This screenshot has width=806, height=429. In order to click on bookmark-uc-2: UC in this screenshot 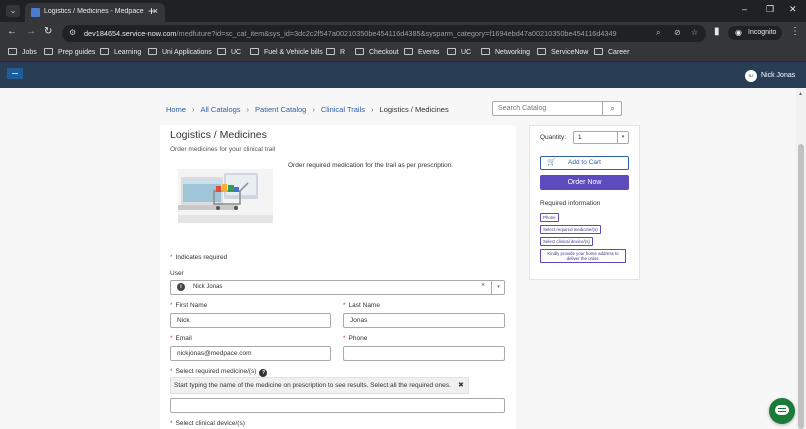, I will do `click(459, 52)`.